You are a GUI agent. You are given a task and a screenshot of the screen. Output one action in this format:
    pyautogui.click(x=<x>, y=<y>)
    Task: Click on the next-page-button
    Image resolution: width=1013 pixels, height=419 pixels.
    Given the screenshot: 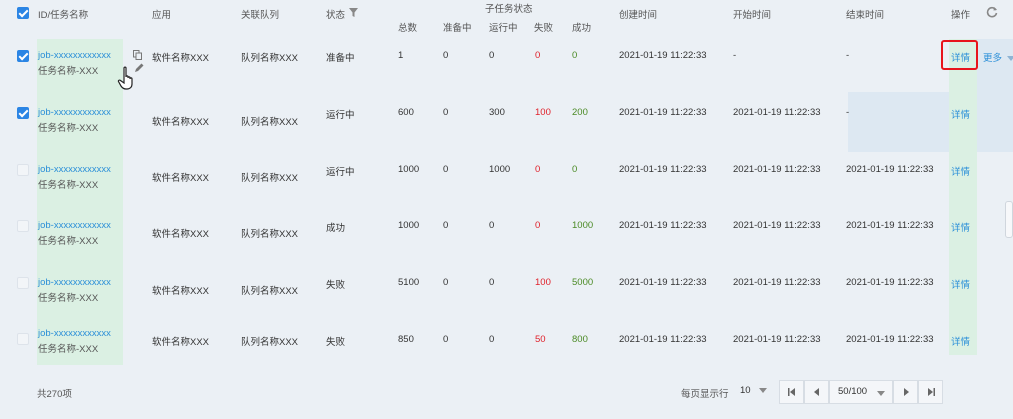 What is the action you would take?
    pyautogui.click(x=905, y=392)
    